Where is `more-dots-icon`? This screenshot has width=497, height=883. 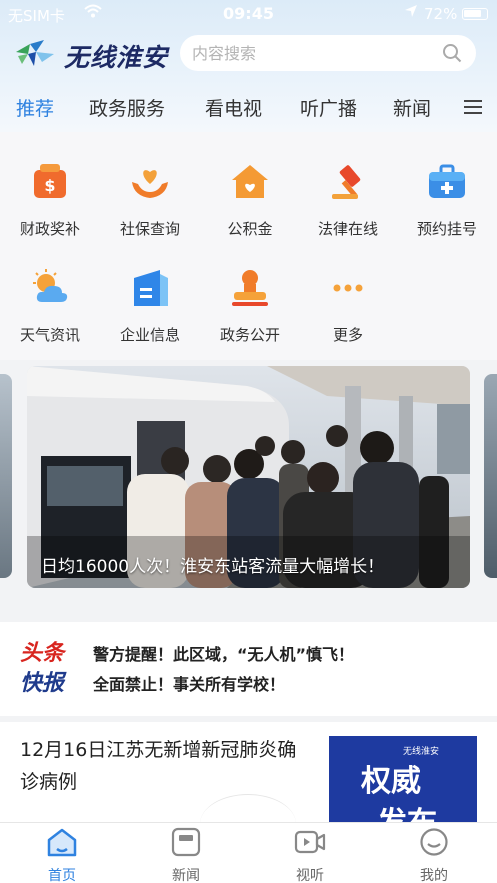
more-dots-icon is located at coordinates (348, 288).